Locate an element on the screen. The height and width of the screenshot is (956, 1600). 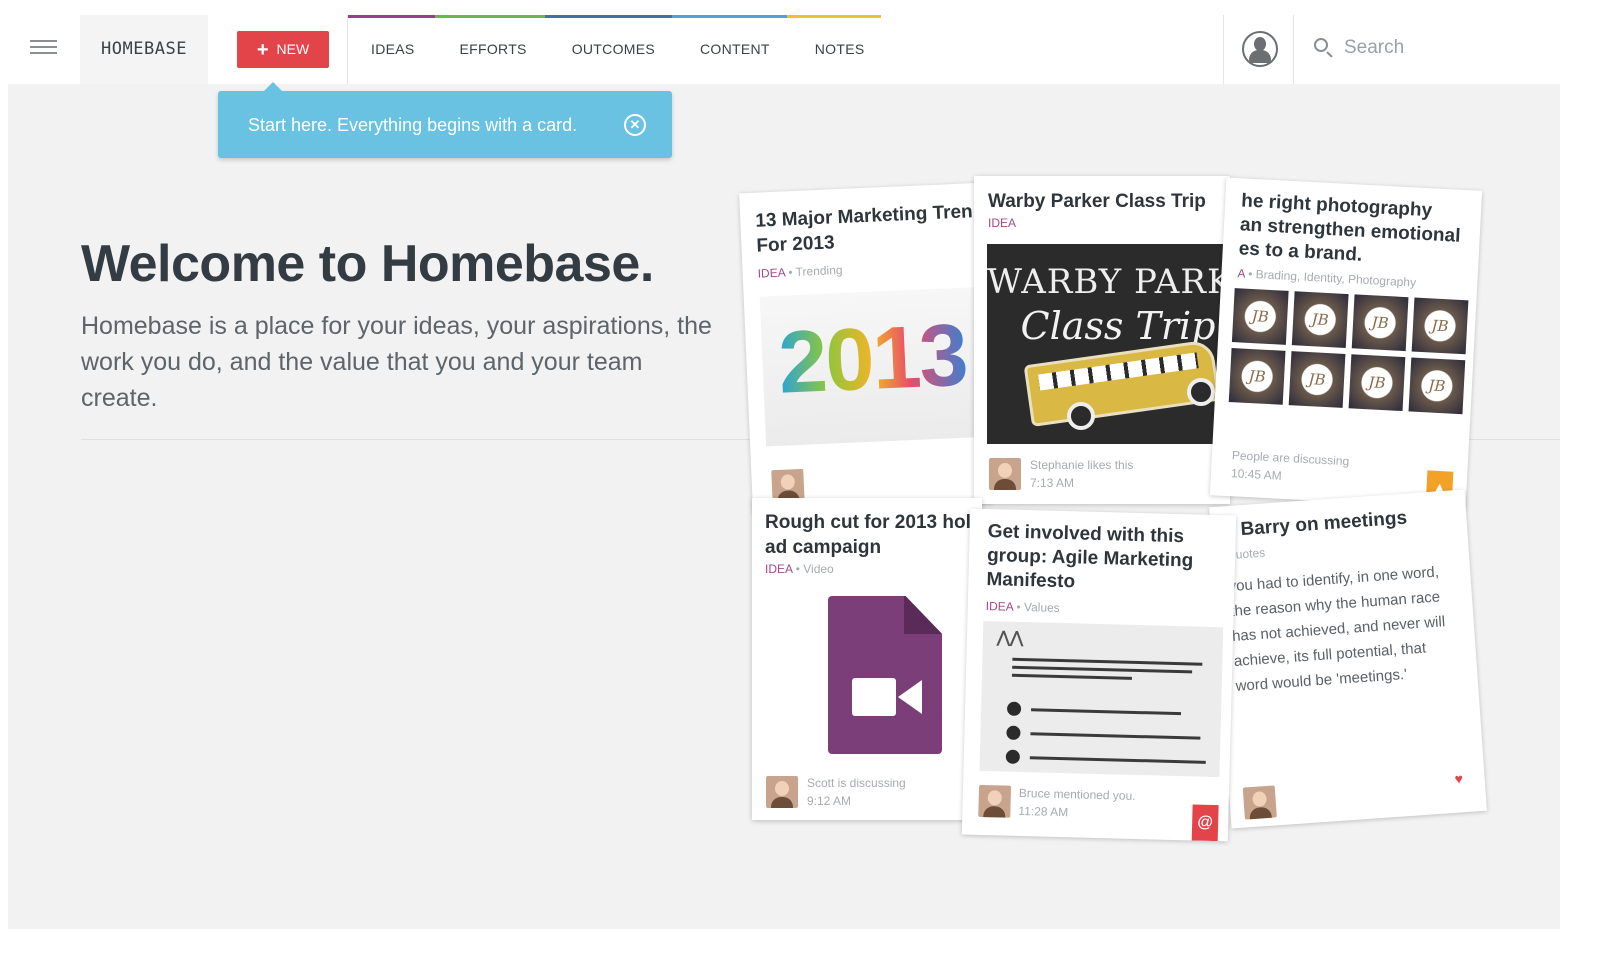
card-title: Warby Parker Class Trip is located at coordinates (1097, 201).